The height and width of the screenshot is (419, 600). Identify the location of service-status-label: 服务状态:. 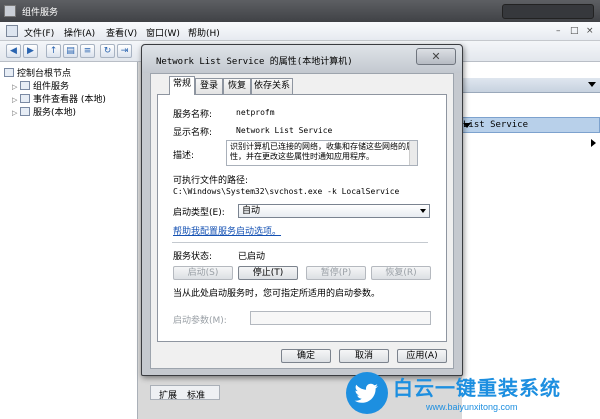
(193, 257).